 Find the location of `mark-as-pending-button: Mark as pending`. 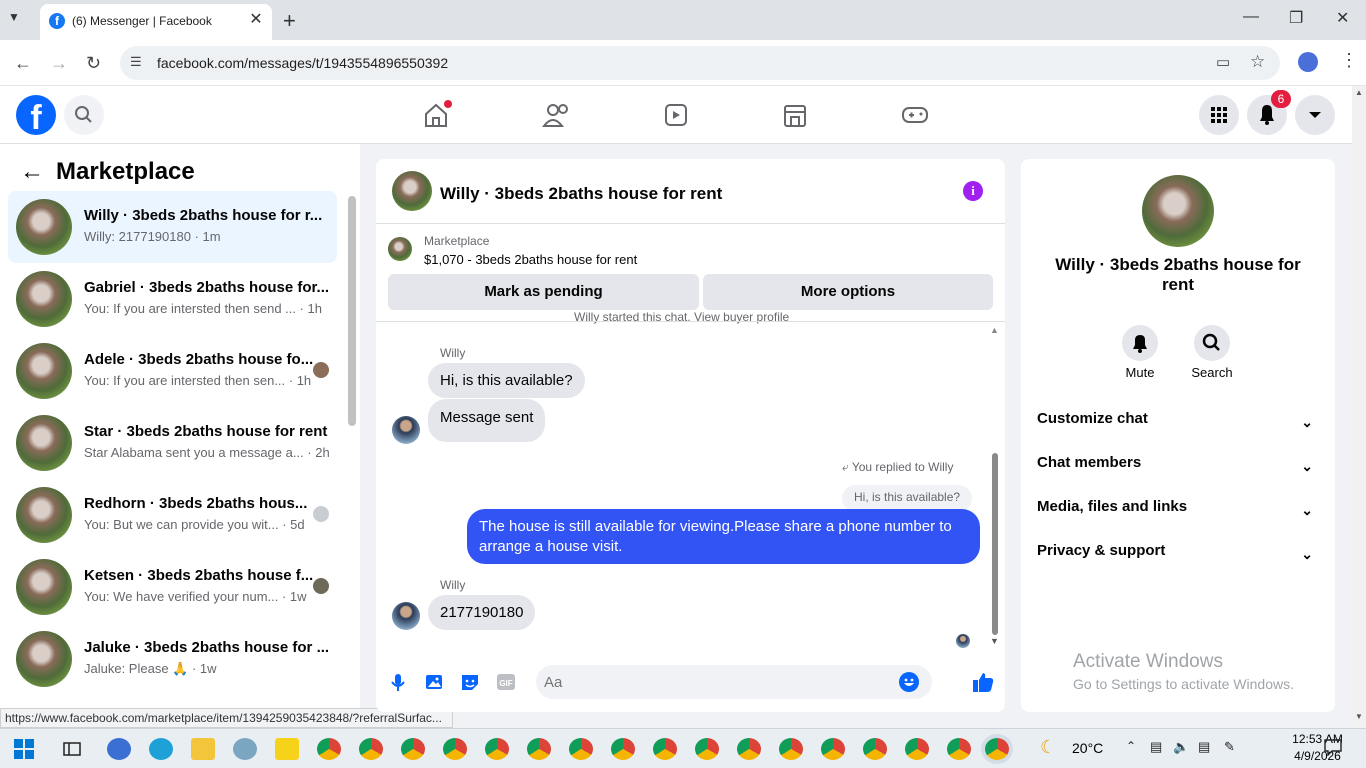

mark-as-pending-button: Mark as pending is located at coordinates (543, 292).